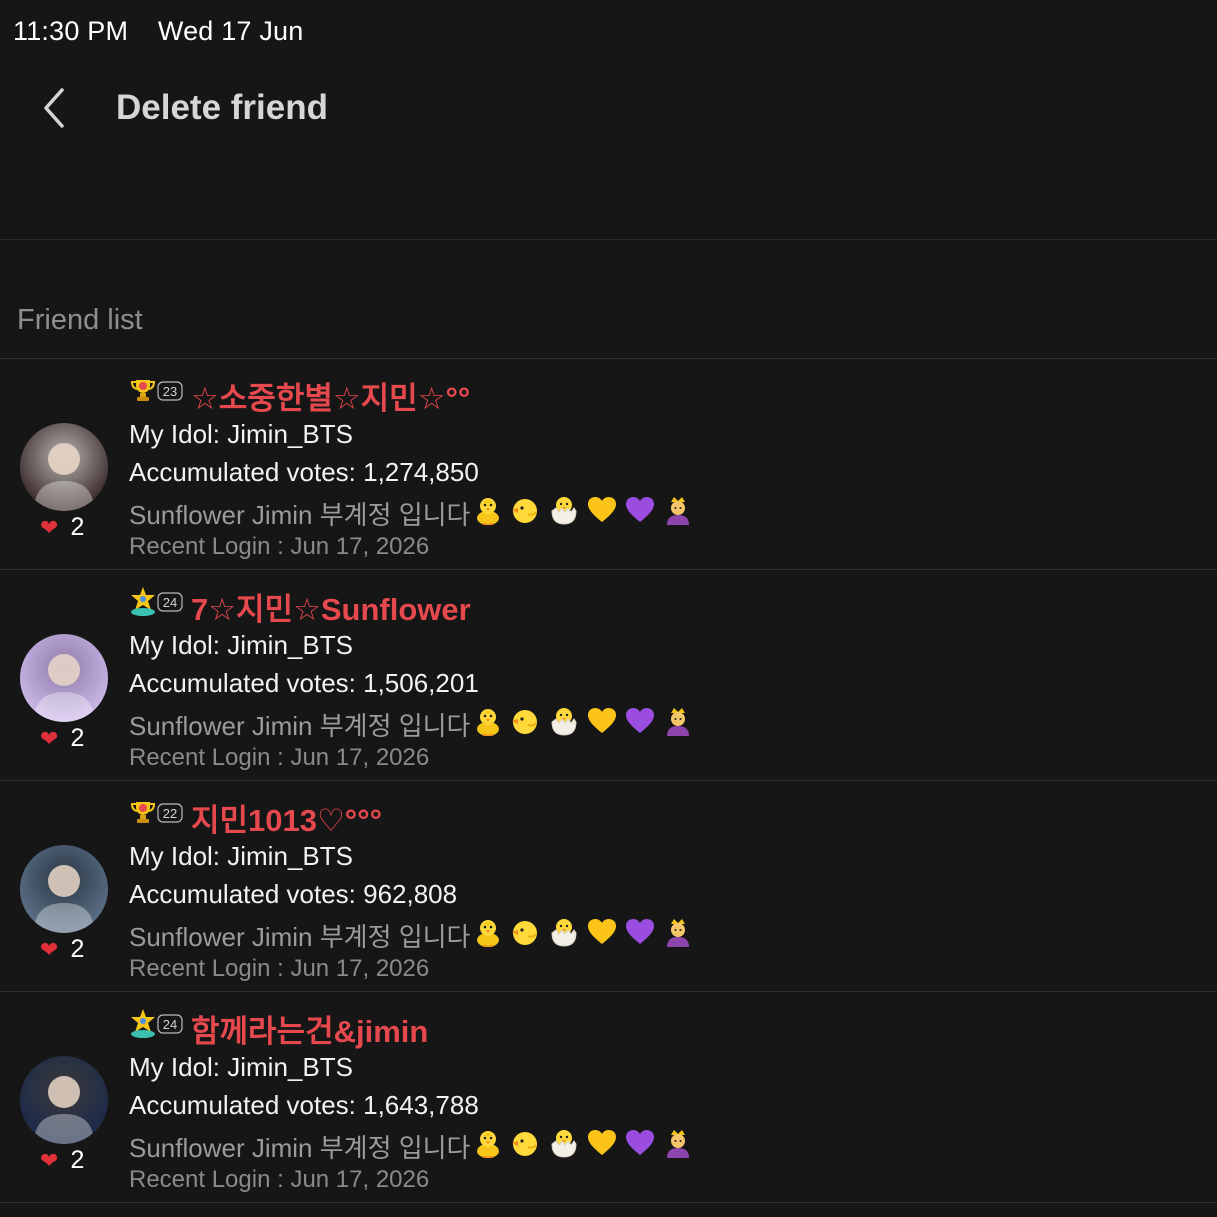 Image resolution: width=1217 pixels, height=1217 pixels. I want to click on level-number: 23, so click(170, 391).